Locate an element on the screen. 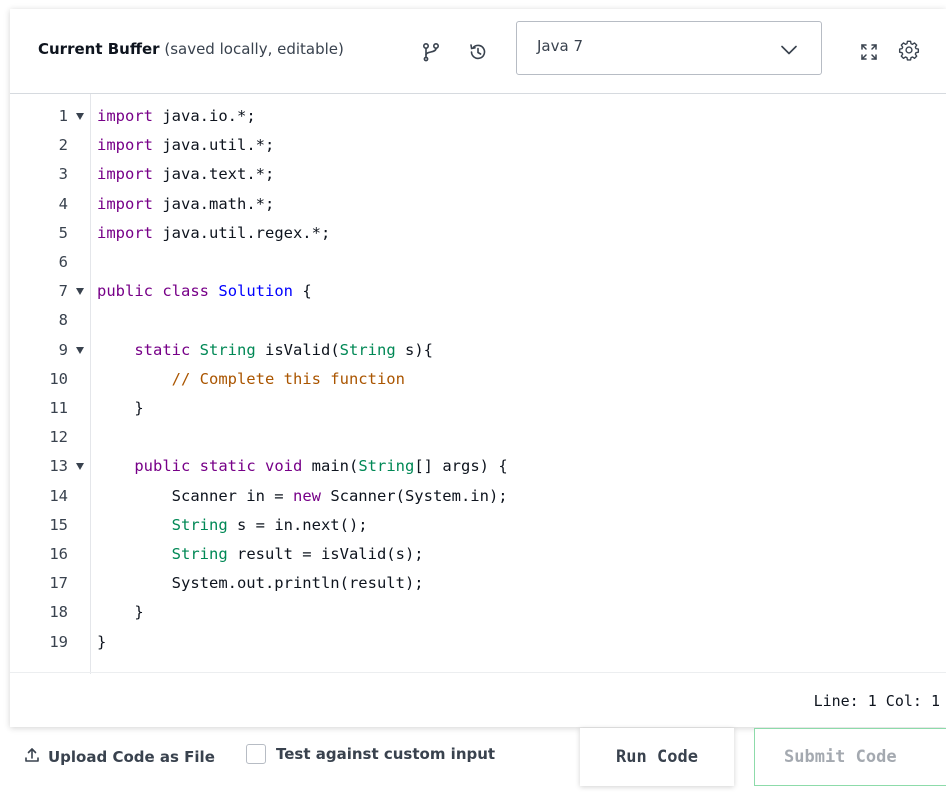  code-token: Scanner(System.in); is located at coordinates (414, 495).